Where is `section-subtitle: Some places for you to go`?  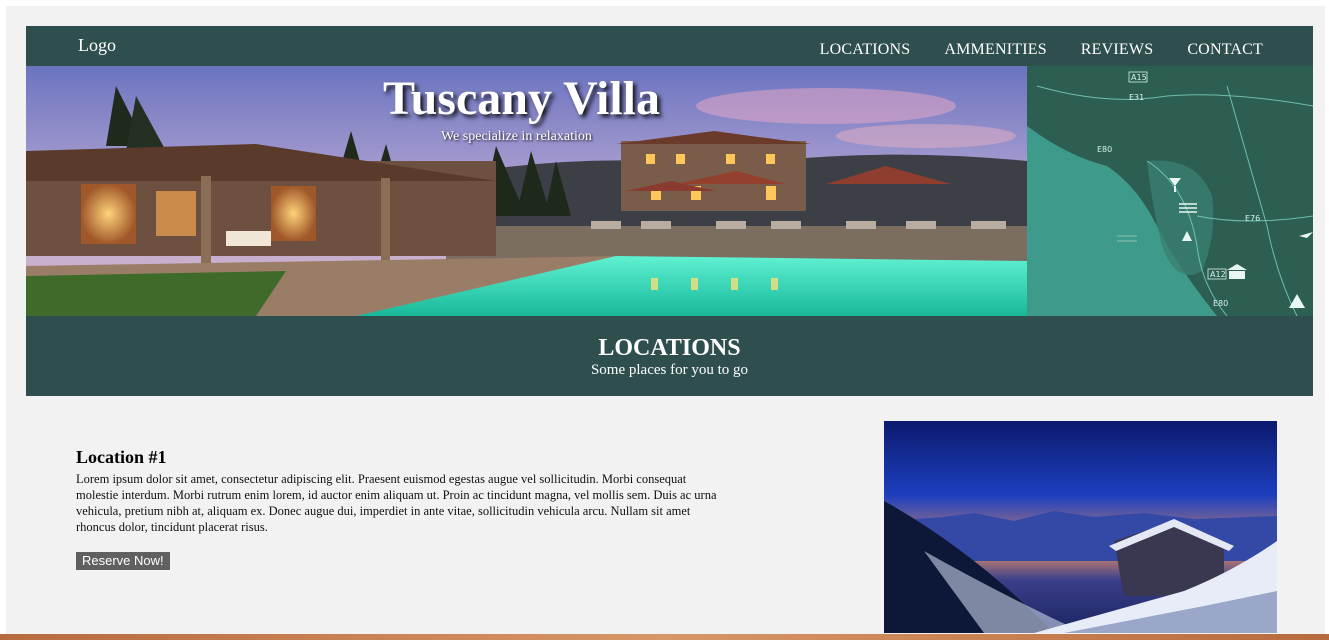 section-subtitle: Some places for you to go is located at coordinates (669, 370).